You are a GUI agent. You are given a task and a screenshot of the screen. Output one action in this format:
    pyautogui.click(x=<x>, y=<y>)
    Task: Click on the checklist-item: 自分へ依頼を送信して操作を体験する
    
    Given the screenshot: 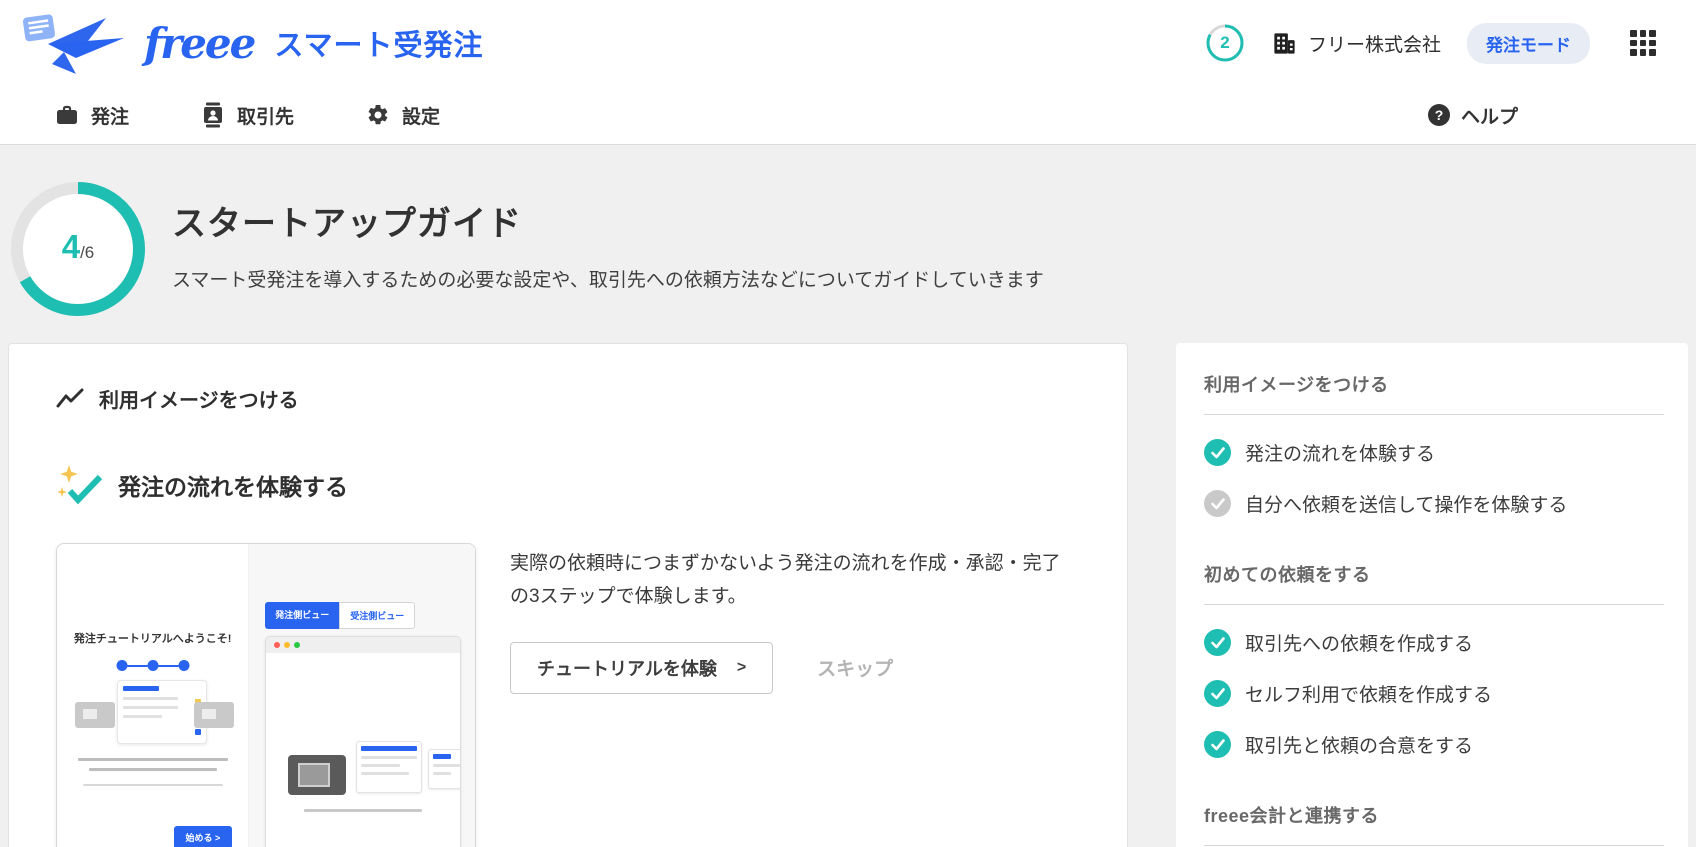 What is the action you would take?
    pyautogui.click(x=1434, y=503)
    